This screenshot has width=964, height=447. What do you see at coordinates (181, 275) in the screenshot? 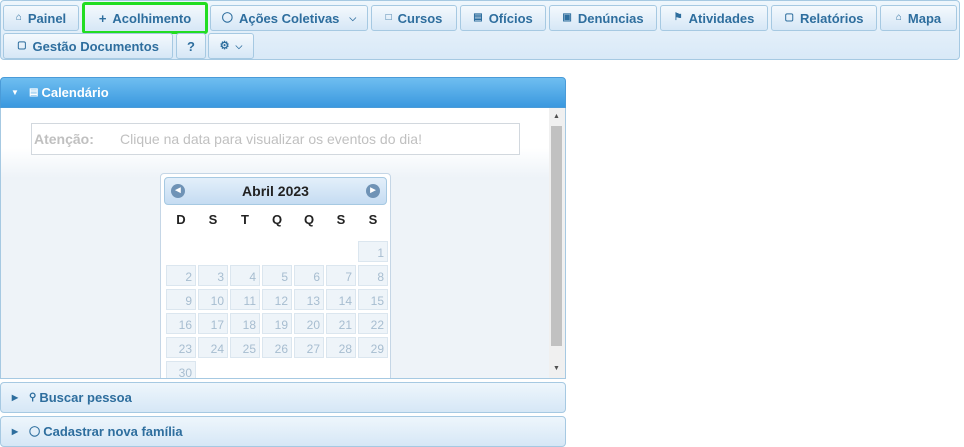
I see `calendar-day: 2` at bounding box center [181, 275].